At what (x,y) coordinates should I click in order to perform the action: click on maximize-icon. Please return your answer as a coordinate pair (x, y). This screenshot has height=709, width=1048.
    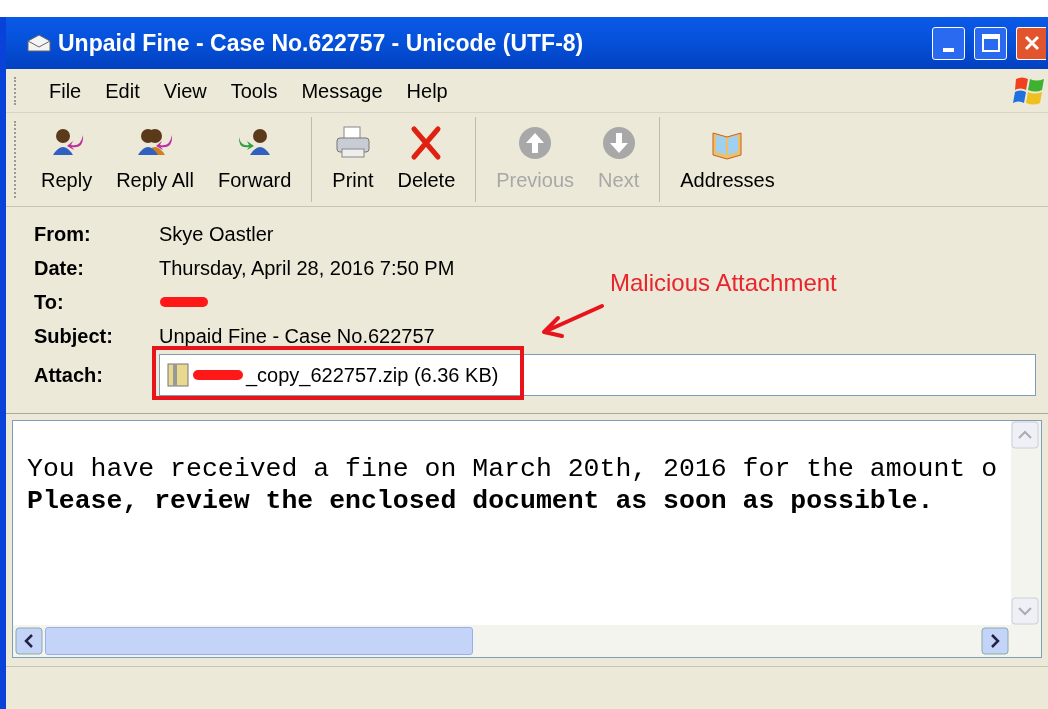
    Looking at the image, I should click on (990, 43).